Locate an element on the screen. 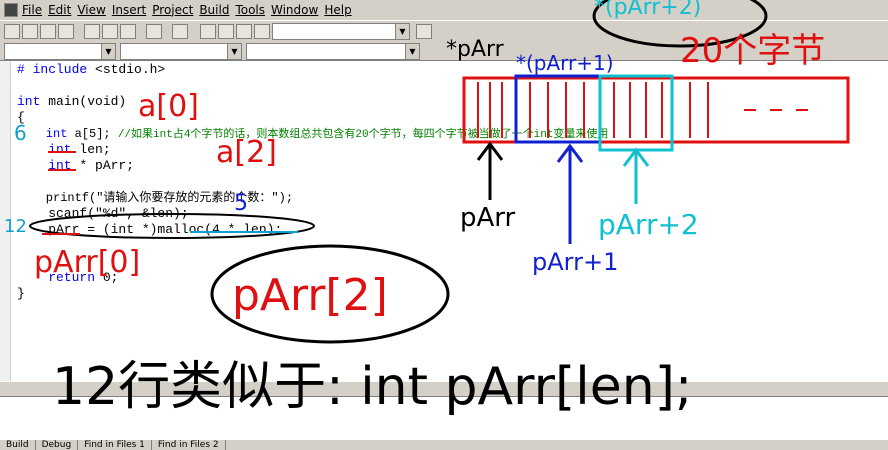 Image resolution: width=888 pixels, height=450 pixels. label-five: 5 is located at coordinates (241, 203).